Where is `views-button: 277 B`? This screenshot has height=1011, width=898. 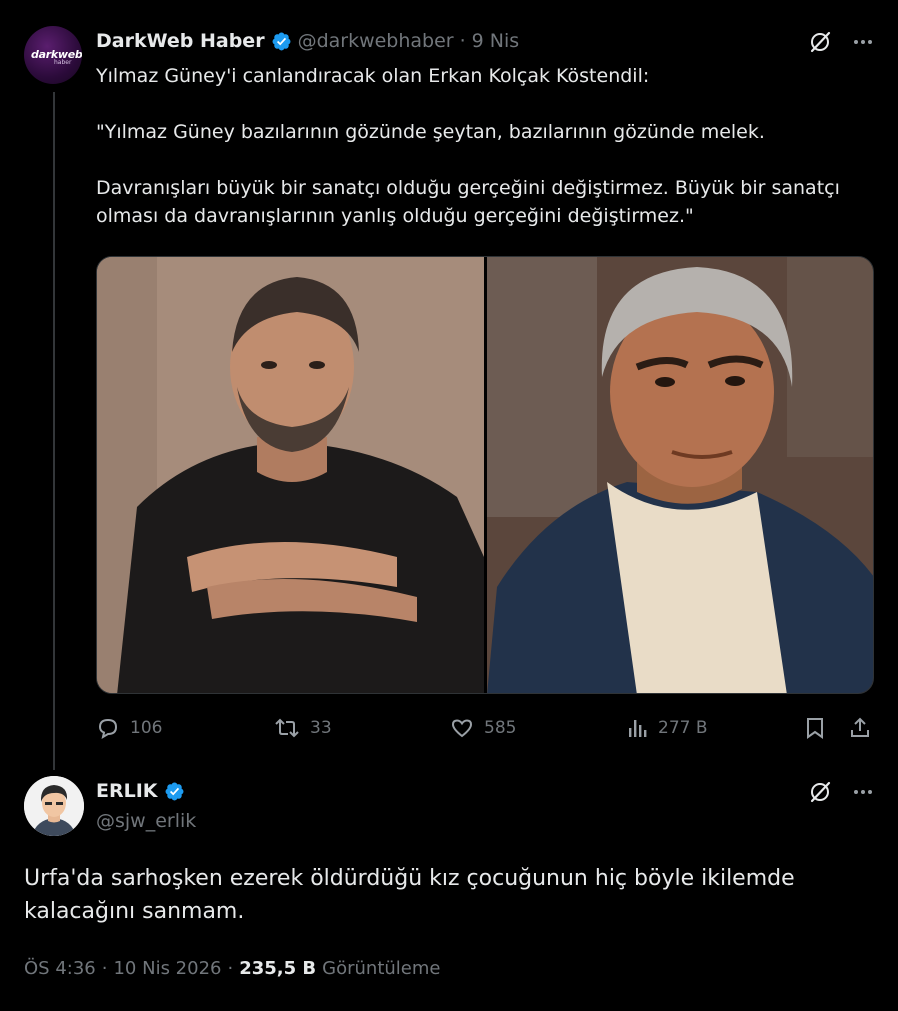 views-button: 277 B is located at coordinates (667, 728).